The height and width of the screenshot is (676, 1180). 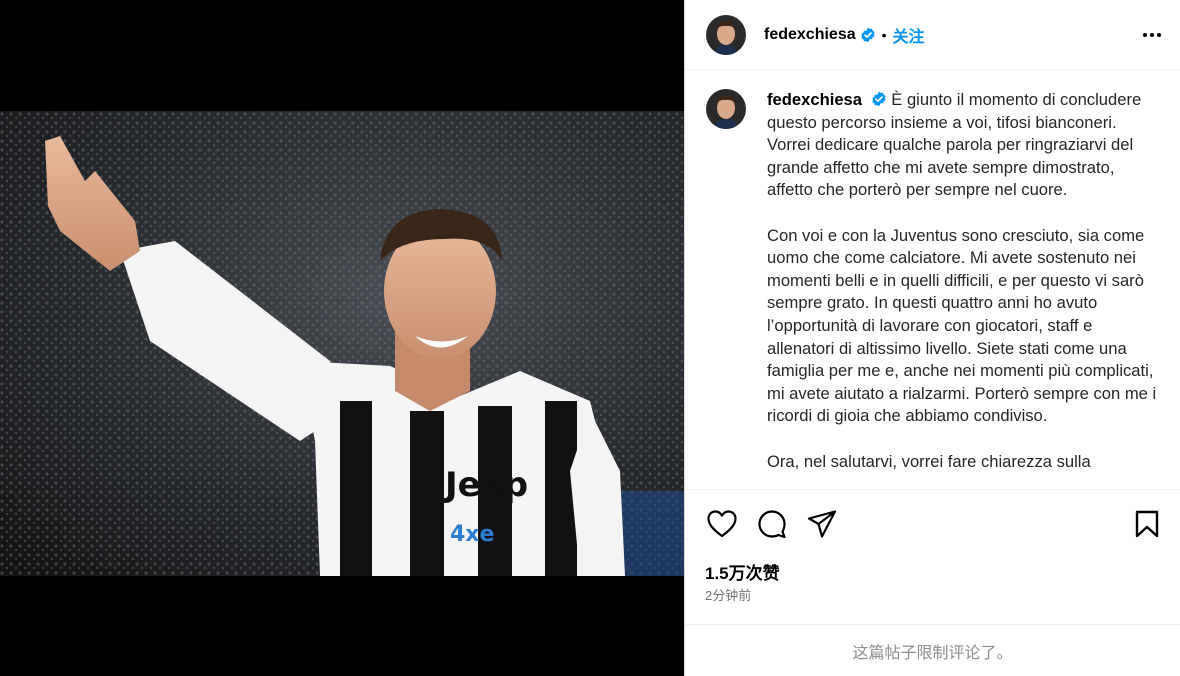 I want to click on follow-button: 关注, so click(x=909, y=35).